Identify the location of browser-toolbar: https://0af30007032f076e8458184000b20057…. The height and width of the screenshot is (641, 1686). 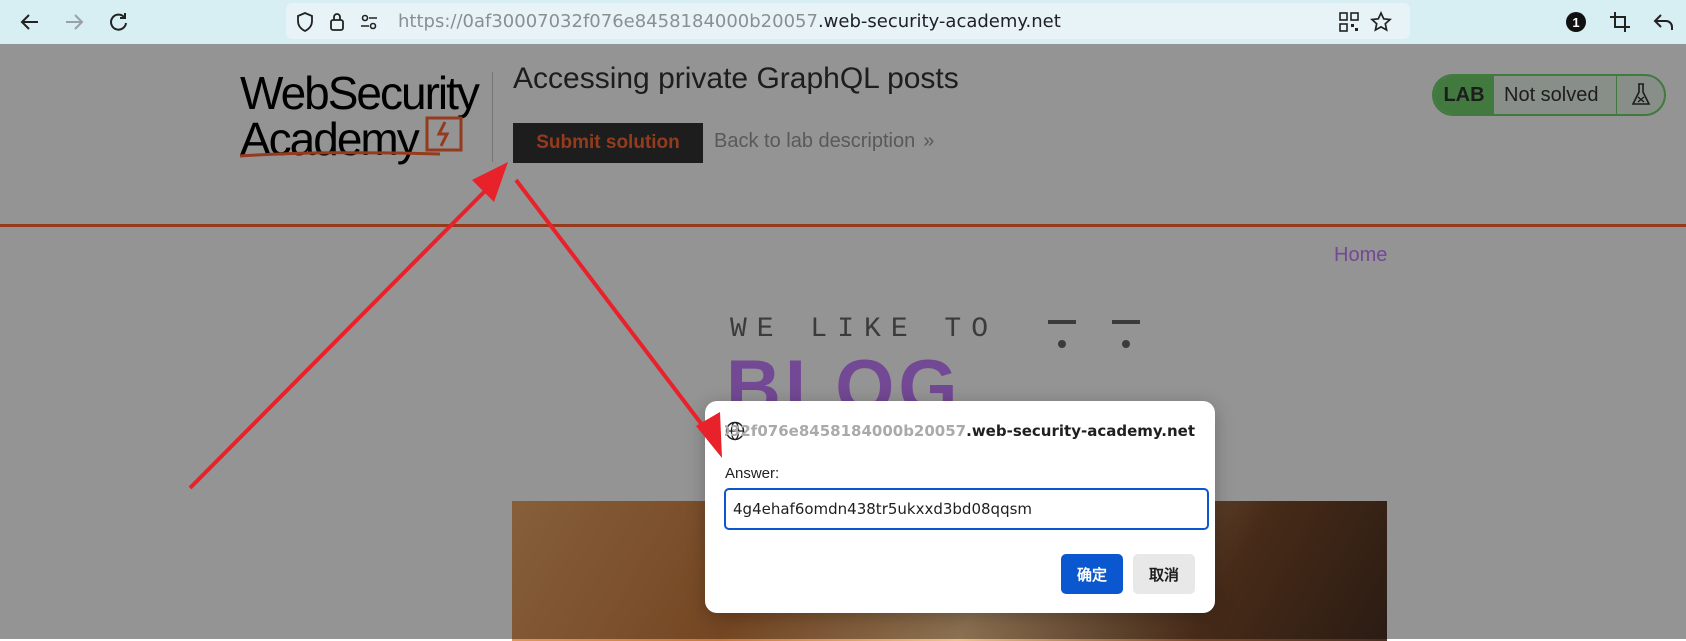
(843, 22).